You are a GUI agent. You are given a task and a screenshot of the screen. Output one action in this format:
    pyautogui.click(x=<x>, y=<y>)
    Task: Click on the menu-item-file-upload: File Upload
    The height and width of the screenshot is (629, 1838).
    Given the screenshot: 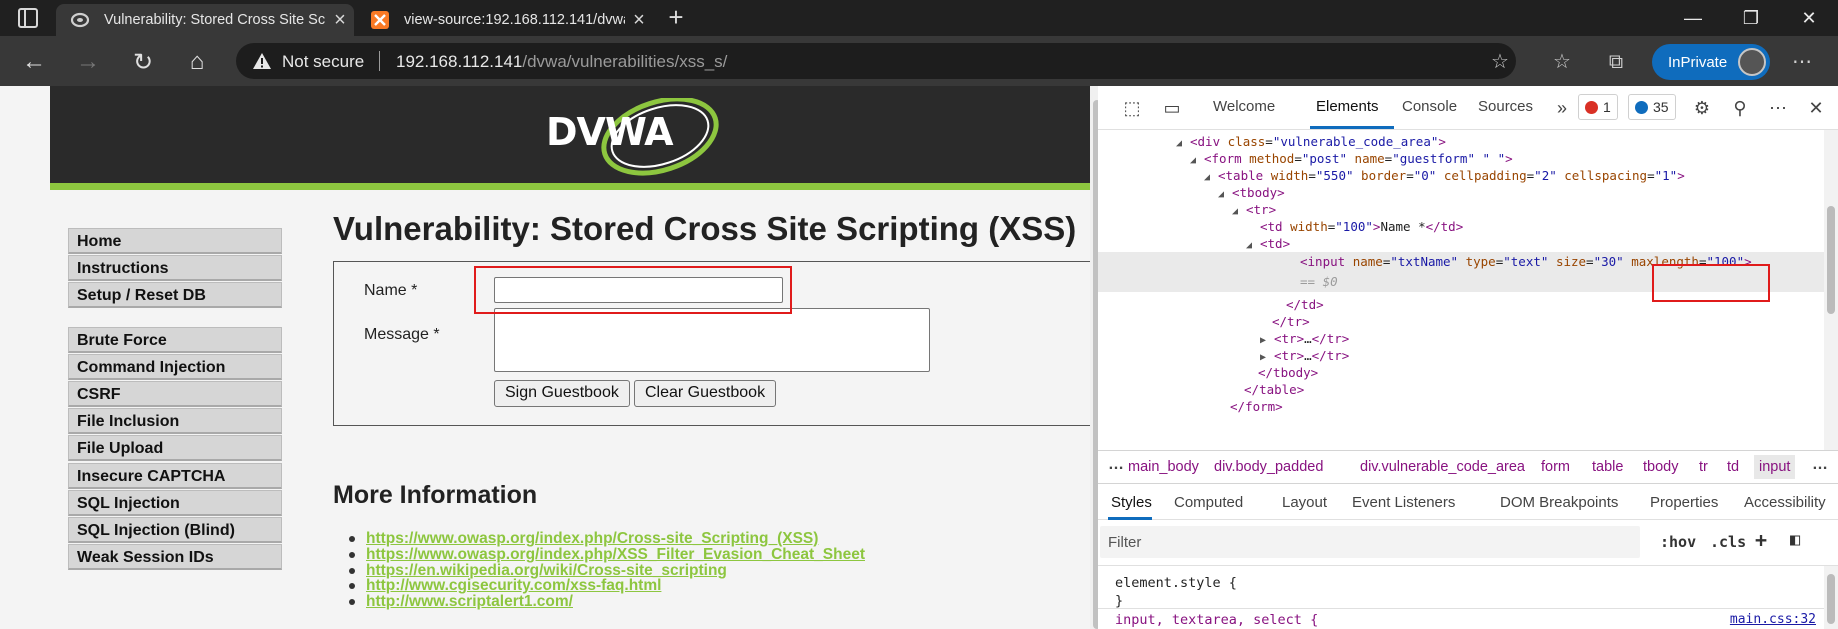 What is the action you would take?
    pyautogui.click(x=175, y=448)
    